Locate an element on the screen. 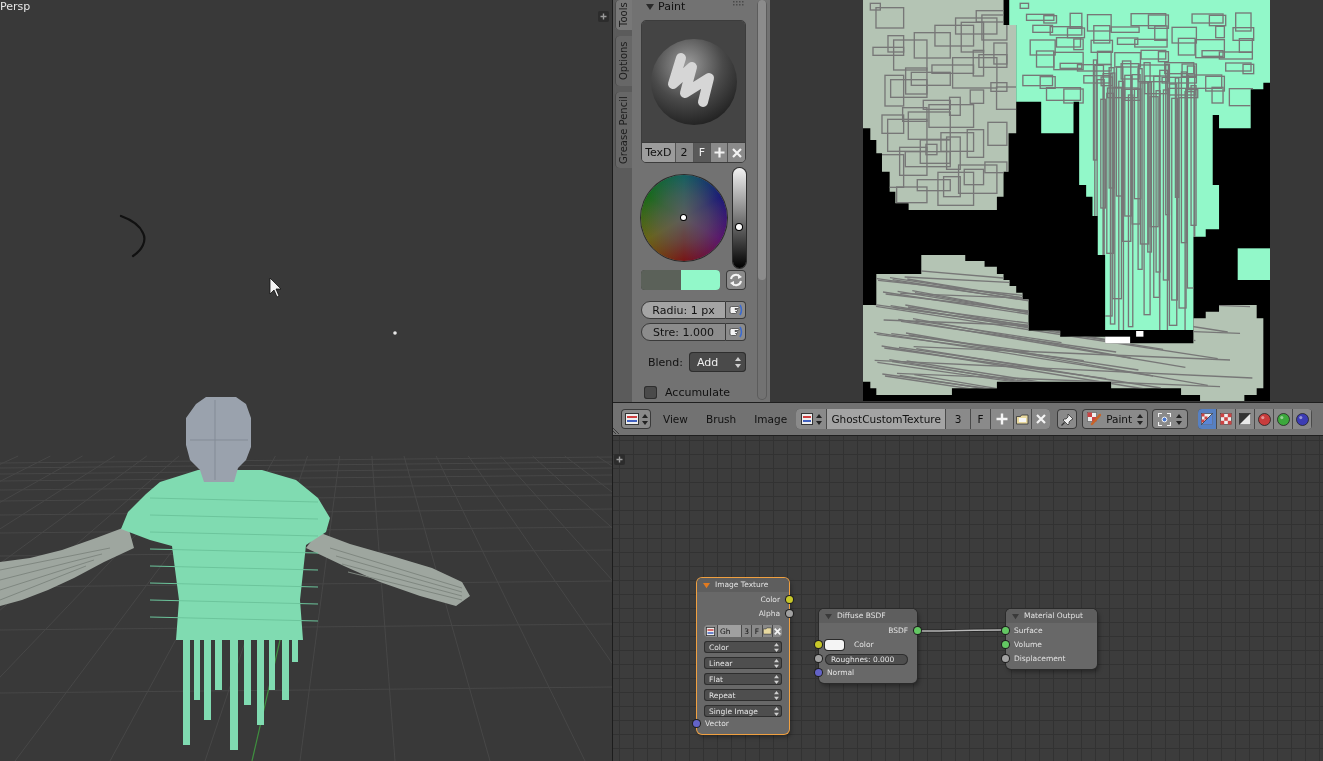 Image resolution: width=1323 pixels, height=761 pixels. user-count-button: 3 is located at coordinates (959, 419).